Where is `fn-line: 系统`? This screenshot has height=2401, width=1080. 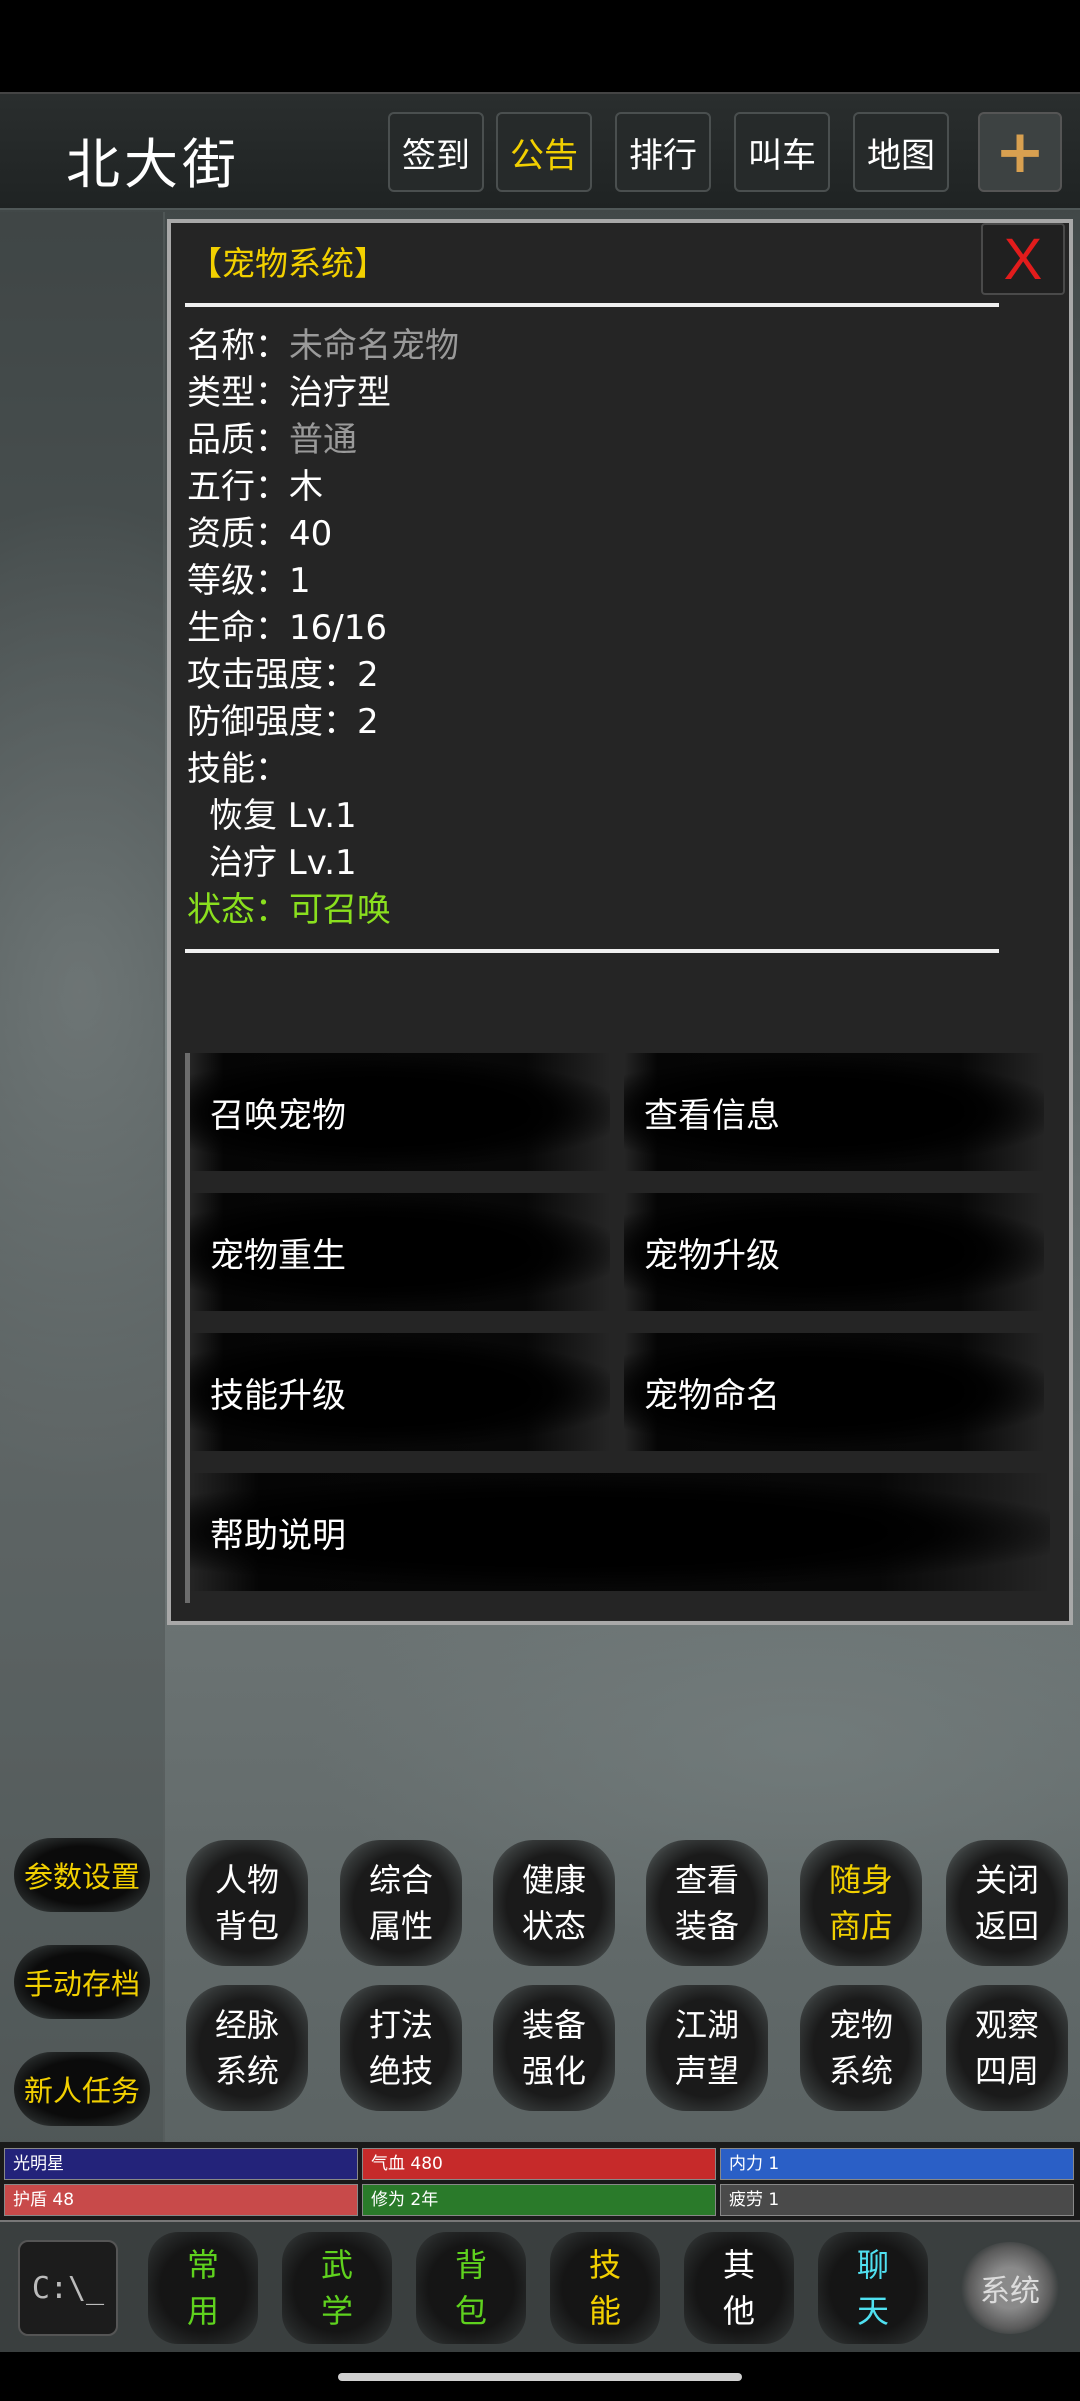
fn-line: 系统 is located at coordinates (860, 2071).